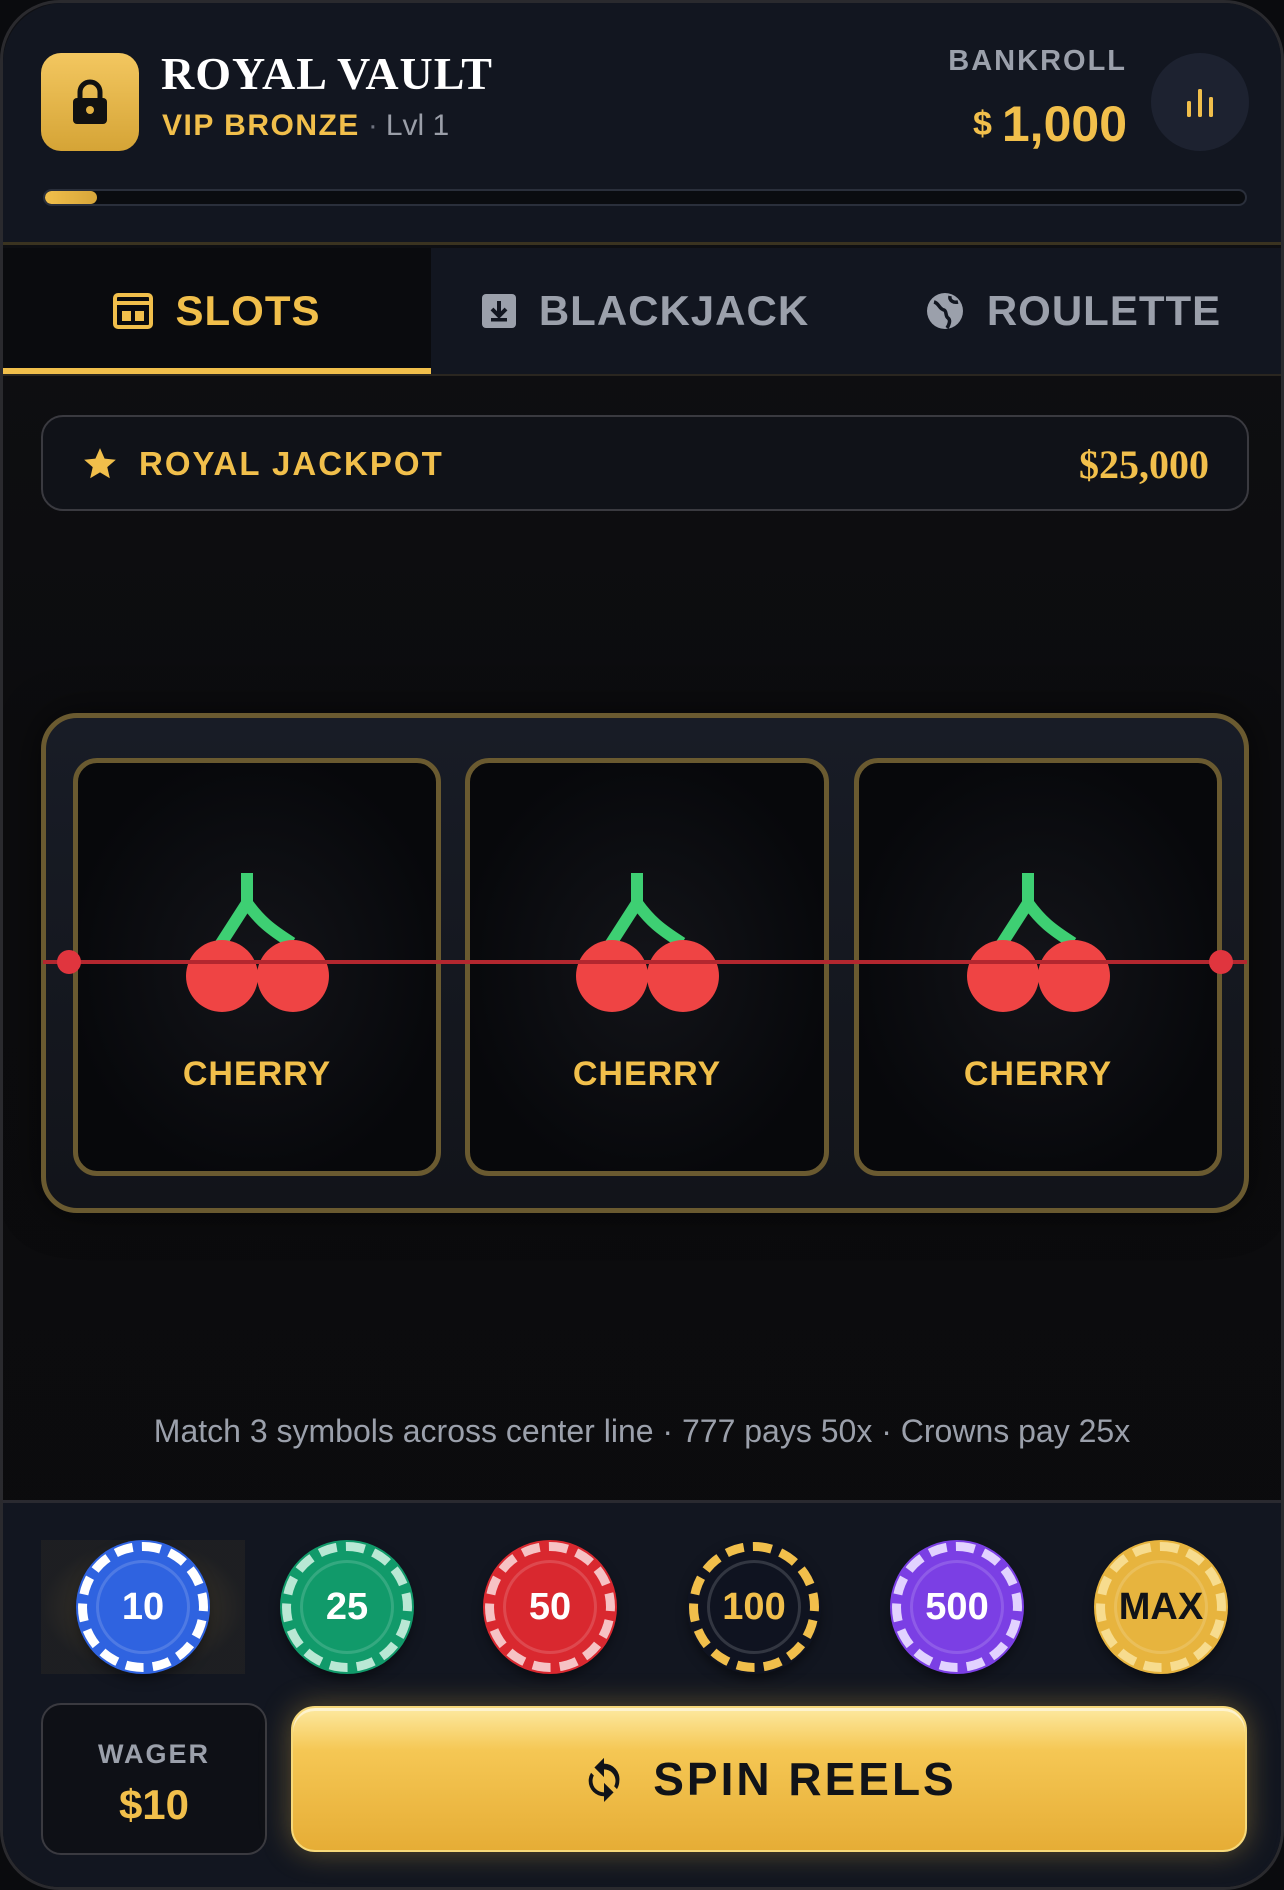 This screenshot has height=1890, width=1284. I want to click on chip-token: 500, so click(957, 1607).